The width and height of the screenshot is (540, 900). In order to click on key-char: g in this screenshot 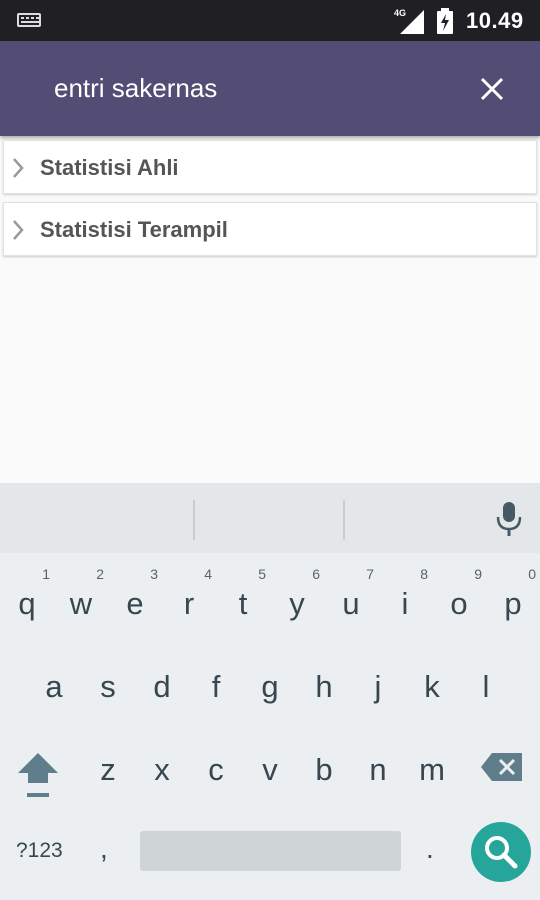, I will do `click(270, 686)`.